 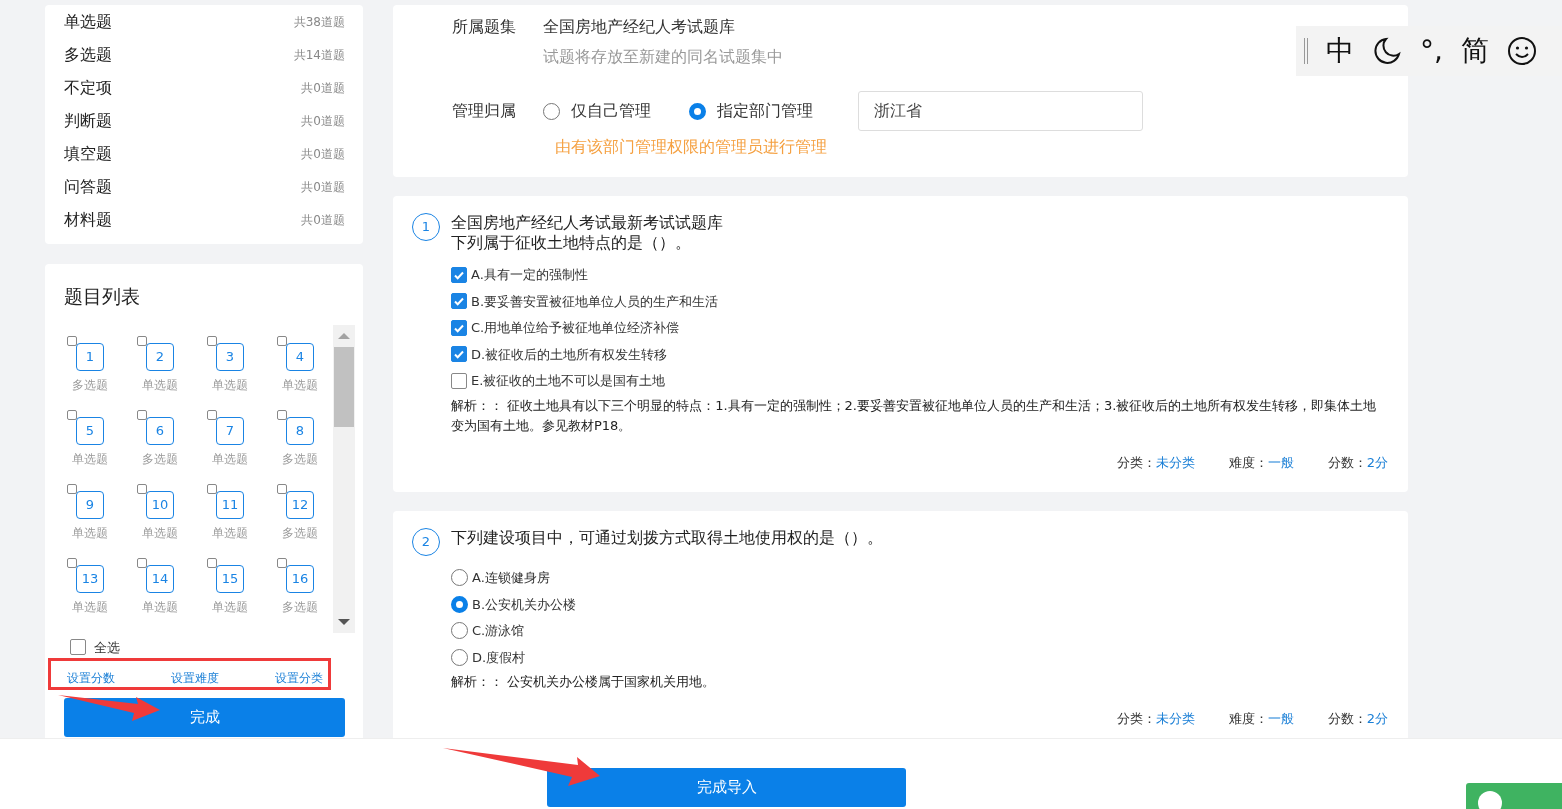 What do you see at coordinates (499, 657) in the screenshot?
I see `option-label: D.度假村` at bounding box center [499, 657].